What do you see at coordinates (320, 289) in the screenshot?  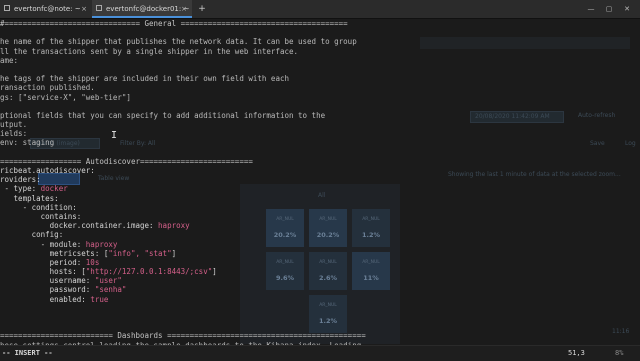 I see `editor-line: password: "senha"` at bounding box center [320, 289].